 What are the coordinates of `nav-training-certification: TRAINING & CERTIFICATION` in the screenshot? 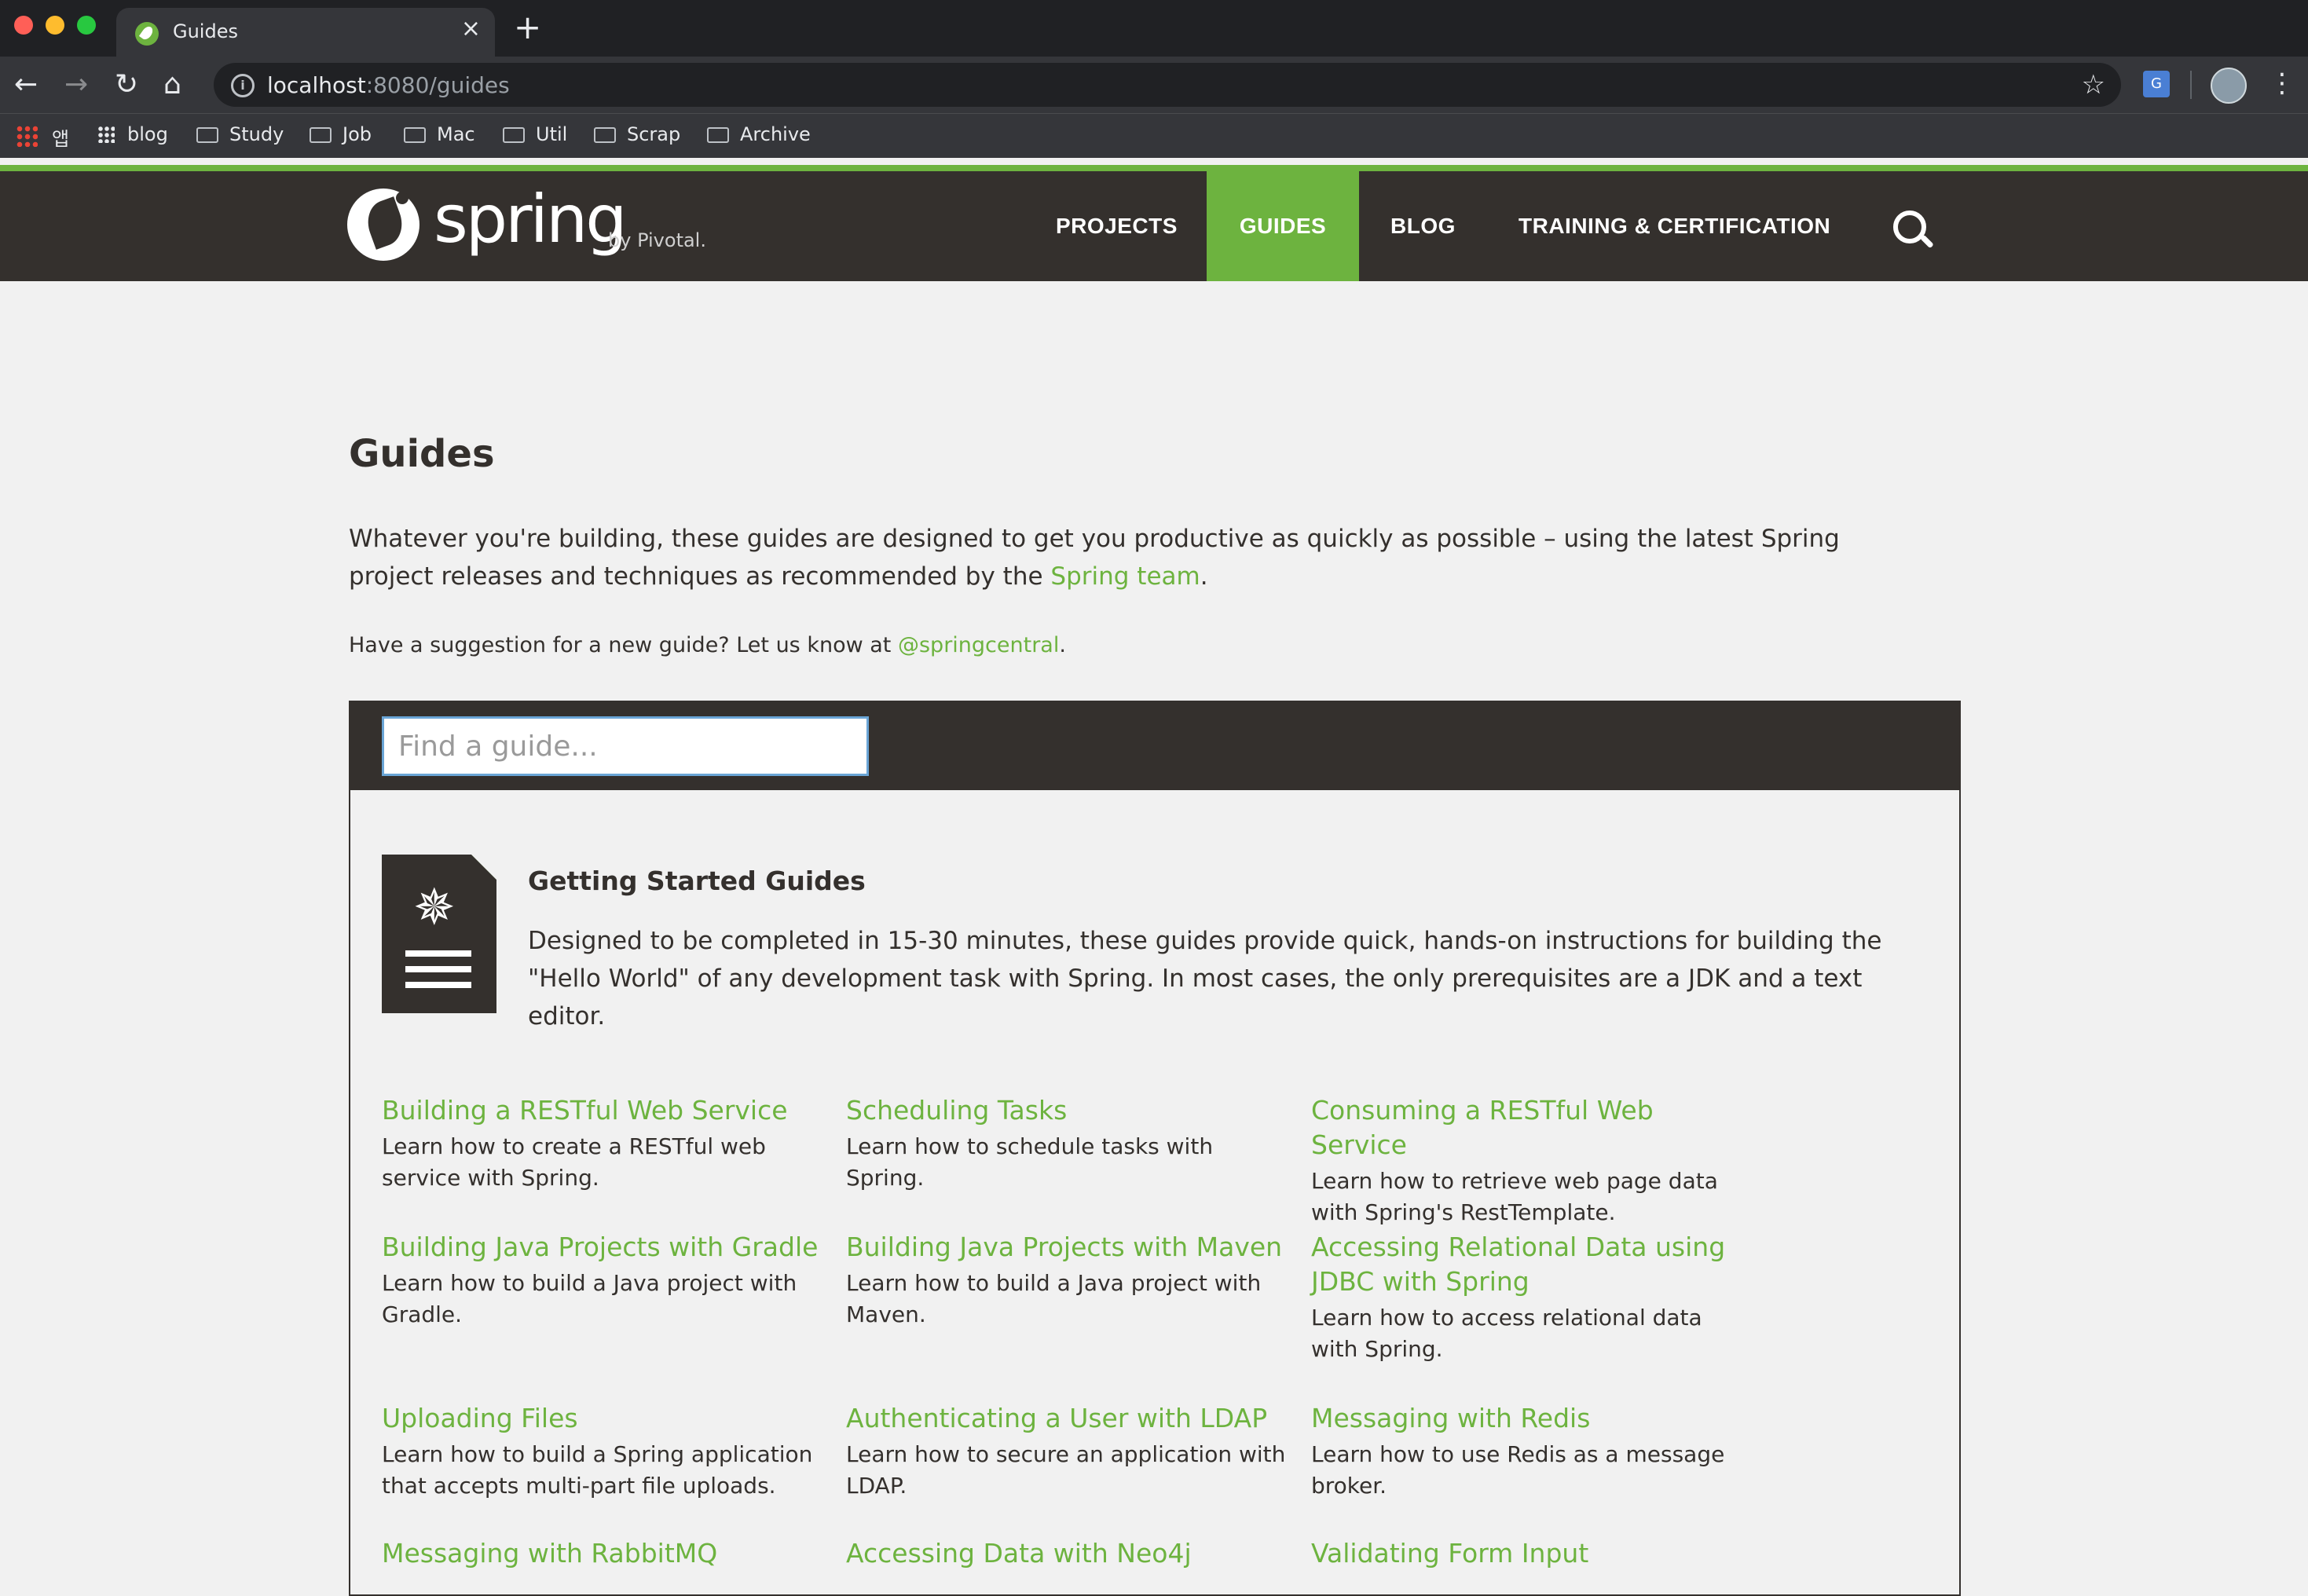 It's located at (1674, 226).